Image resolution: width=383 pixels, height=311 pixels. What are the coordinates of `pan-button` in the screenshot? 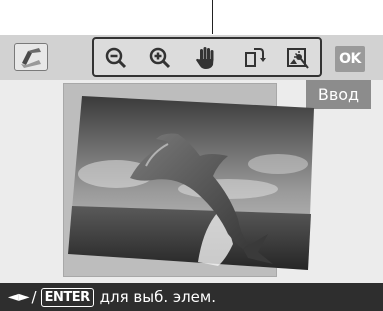 It's located at (206, 58).